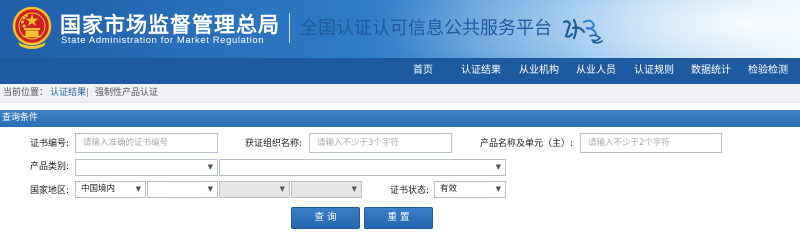 The width and height of the screenshot is (800, 240). Describe the element at coordinates (274, 144) in the screenshot. I see `org-name-label: 获证组织名称:` at that location.